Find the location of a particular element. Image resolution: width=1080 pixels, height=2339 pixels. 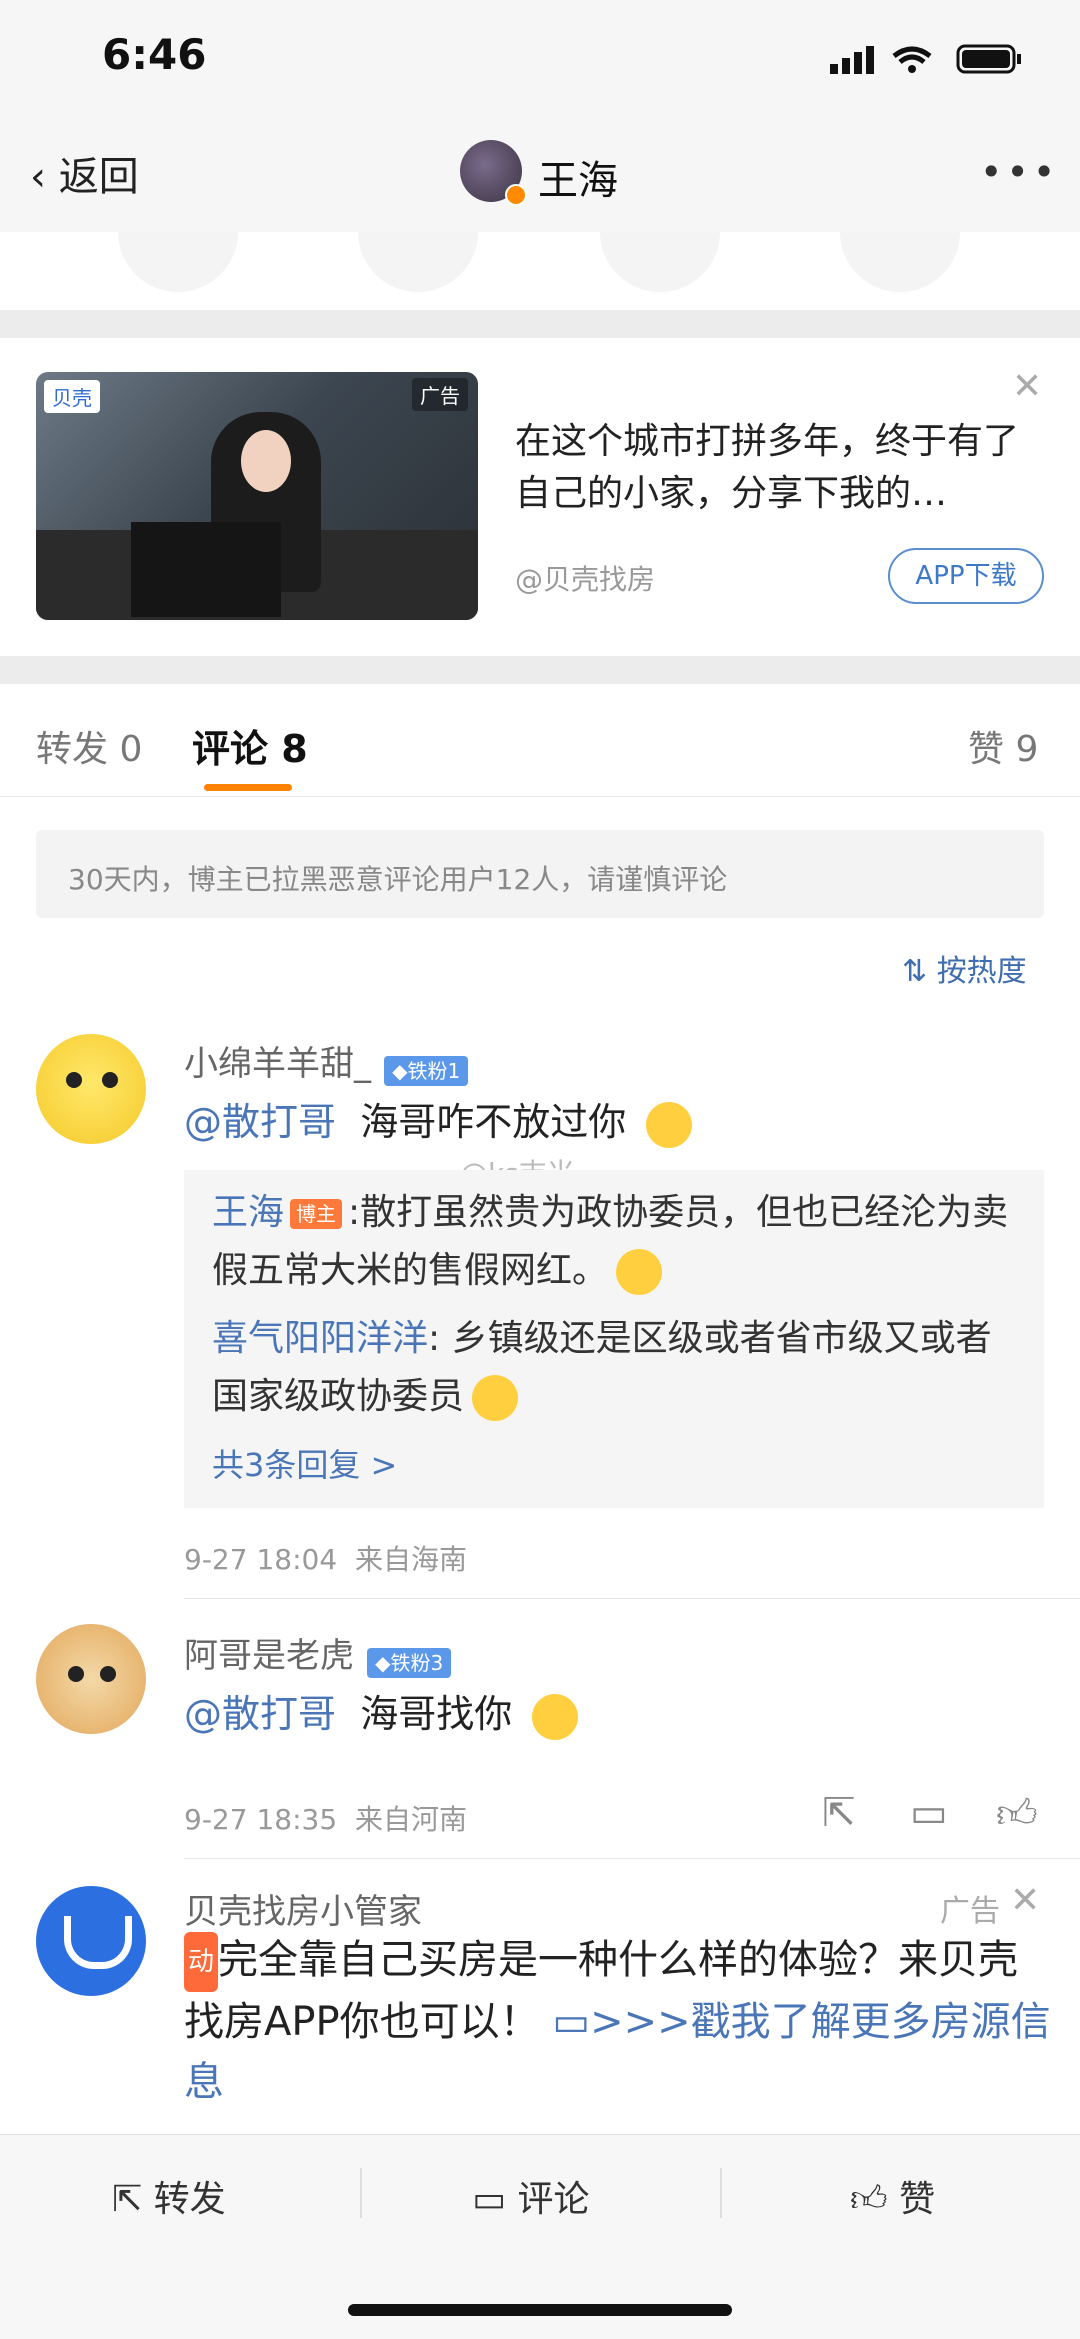

post-action-strip is located at coordinates (540, 271).